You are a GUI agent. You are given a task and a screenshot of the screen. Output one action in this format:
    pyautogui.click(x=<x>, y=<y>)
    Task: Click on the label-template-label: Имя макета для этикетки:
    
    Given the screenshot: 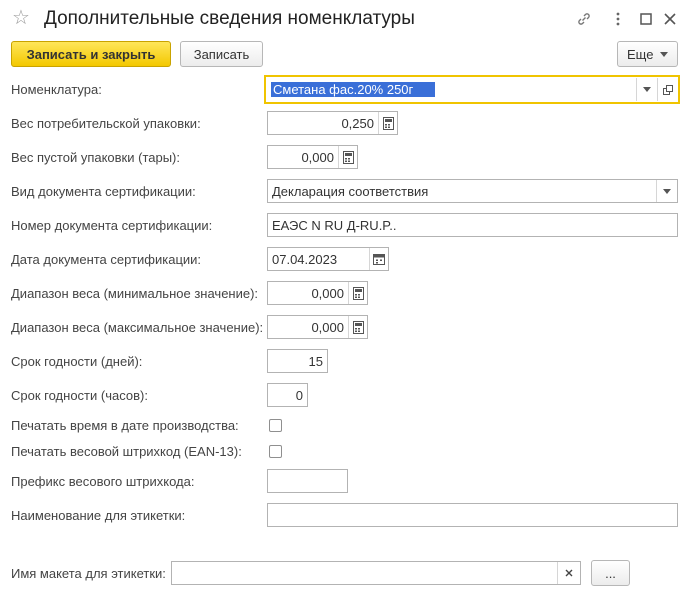 What is the action you would take?
    pyautogui.click(x=88, y=573)
    